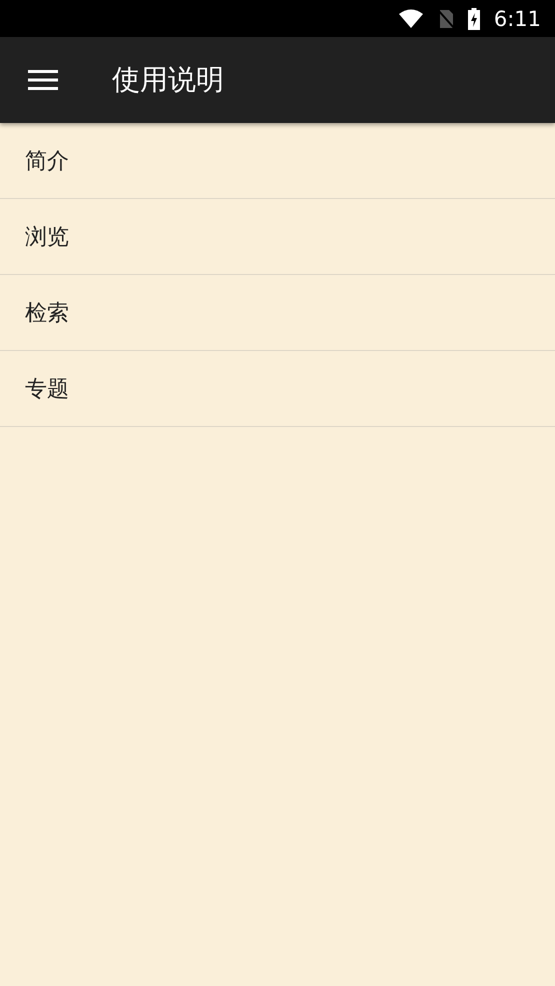  What do you see at coordinates (446, 18) in the screenshot?
I see `no-sim-icon` at bounding box center [446, 18].